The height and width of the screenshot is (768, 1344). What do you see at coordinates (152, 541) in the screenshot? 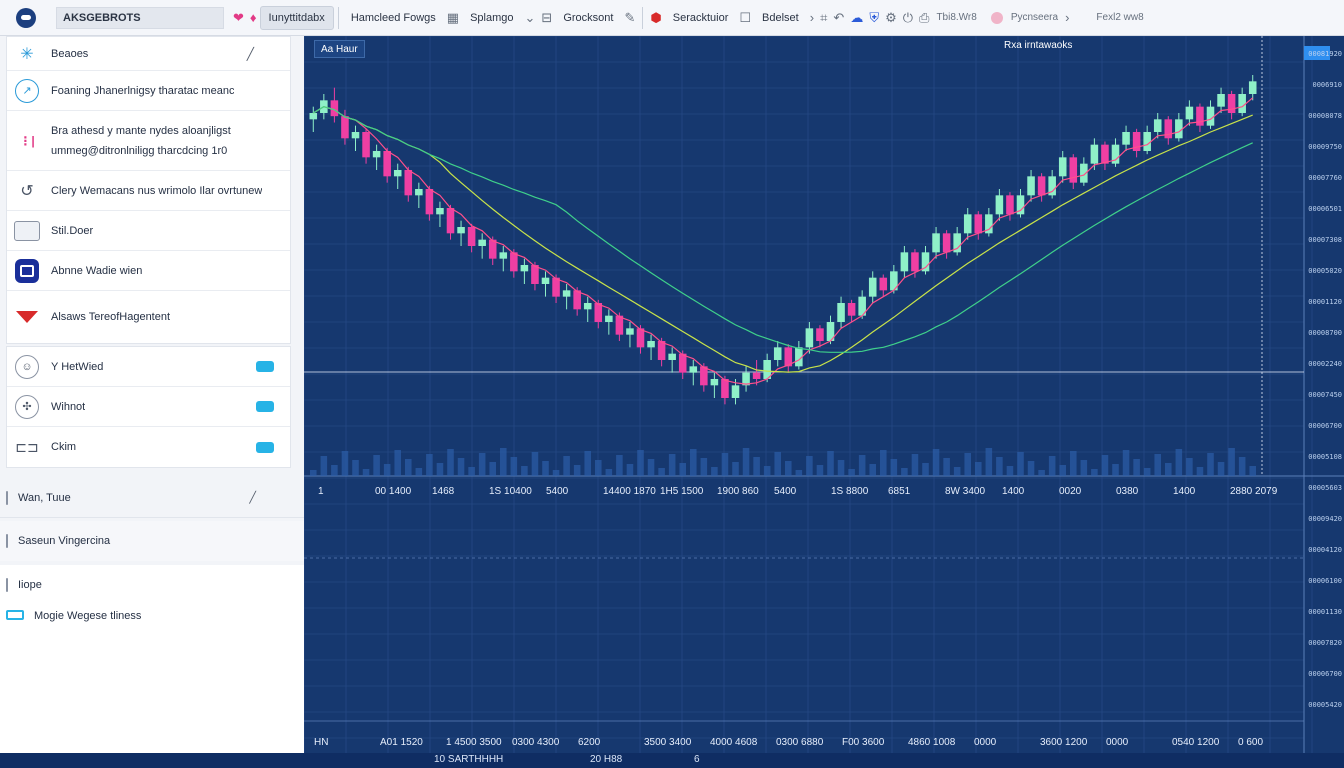
I see `sidebar-item-panel: Saseun Vingercina` at bounding box center [152, 541].